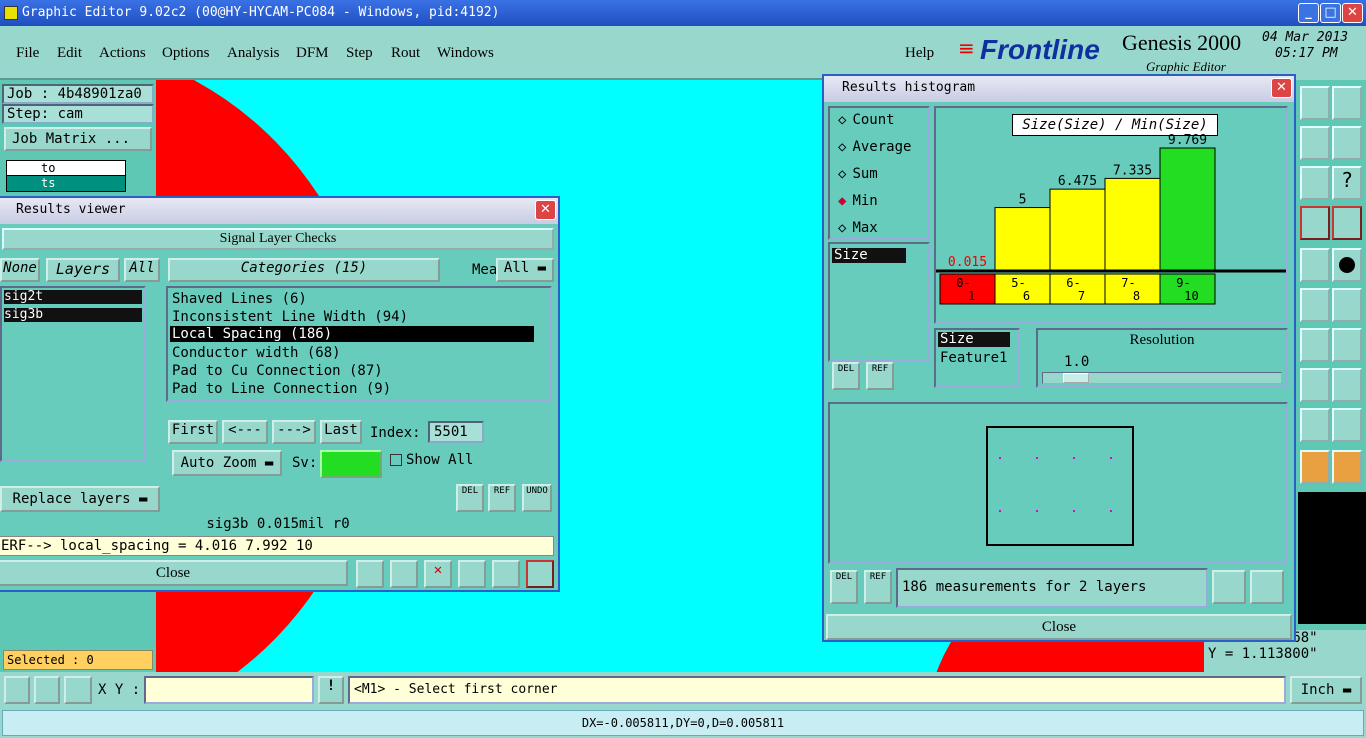  What do you see at coordinates (17, 690) in the screenshot?
I see `zoom-fit-icon` at bounding box center [17, 690].